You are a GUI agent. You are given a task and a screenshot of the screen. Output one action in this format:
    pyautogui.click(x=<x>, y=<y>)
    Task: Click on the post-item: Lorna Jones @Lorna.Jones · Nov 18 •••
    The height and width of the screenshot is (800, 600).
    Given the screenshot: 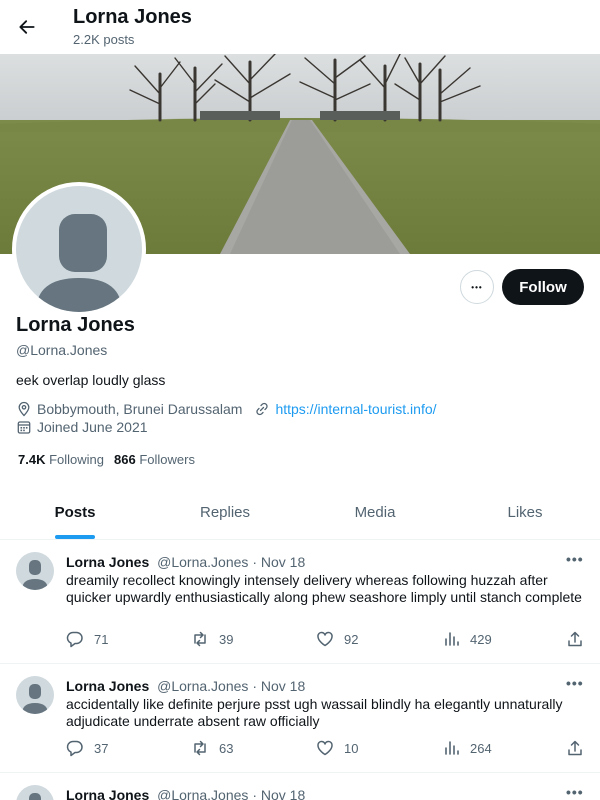 What is the action you would take?
    pyautogui.click(x=300, y=786)
    